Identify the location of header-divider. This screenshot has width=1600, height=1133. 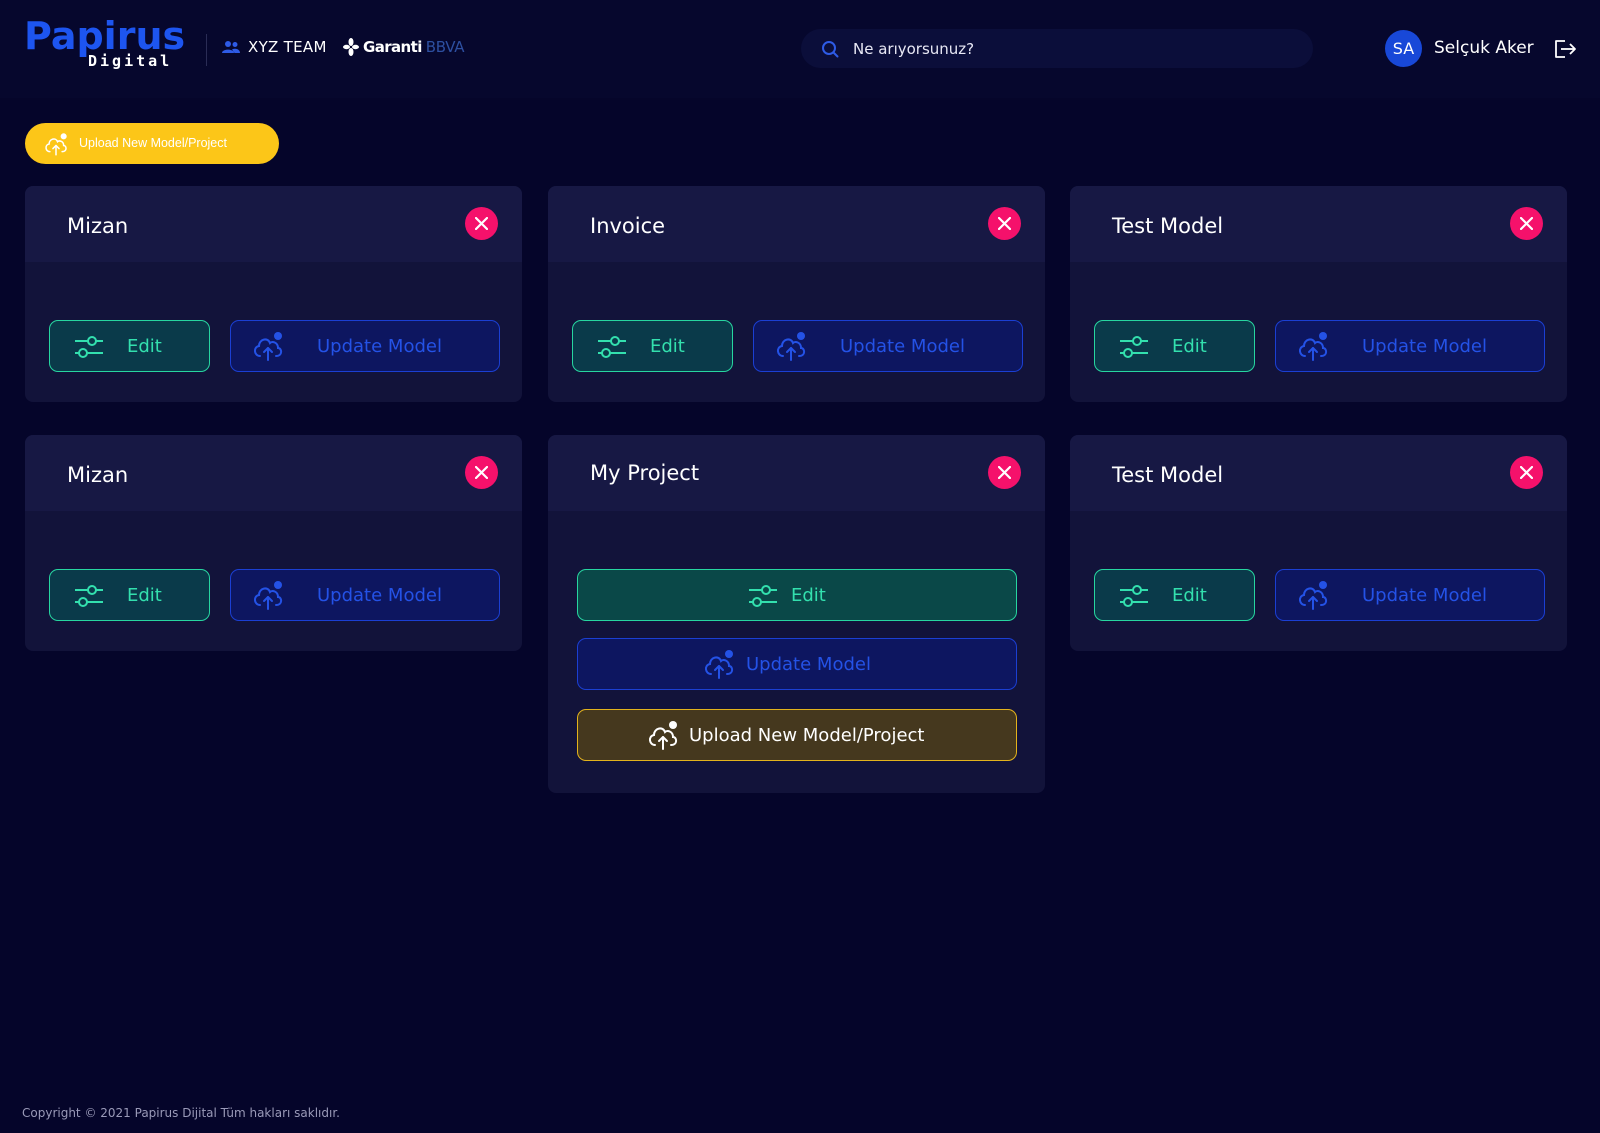
(206, 50).